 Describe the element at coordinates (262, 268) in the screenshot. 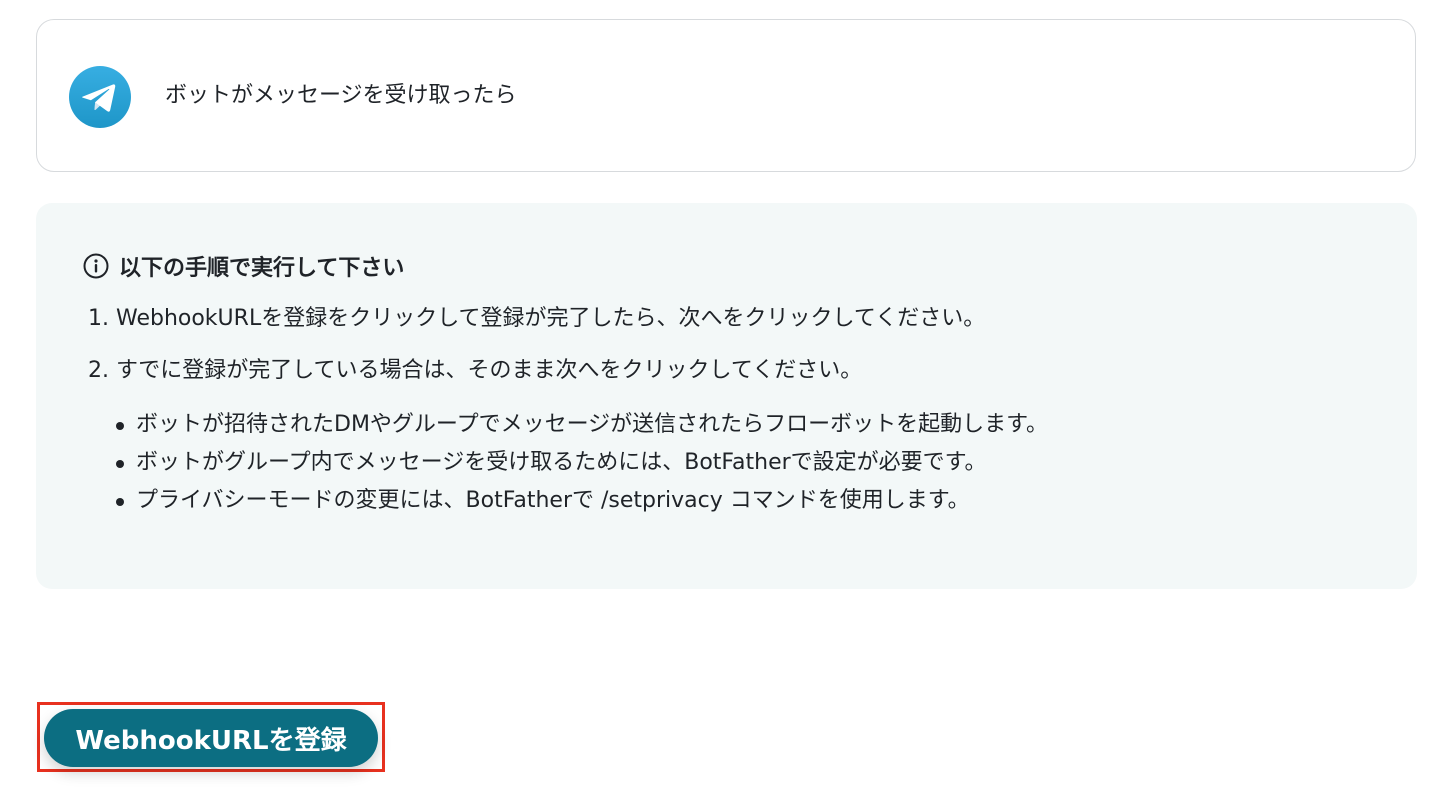

I see `instructions-heading-text: 以下の手順で実行して下さい` at that location.